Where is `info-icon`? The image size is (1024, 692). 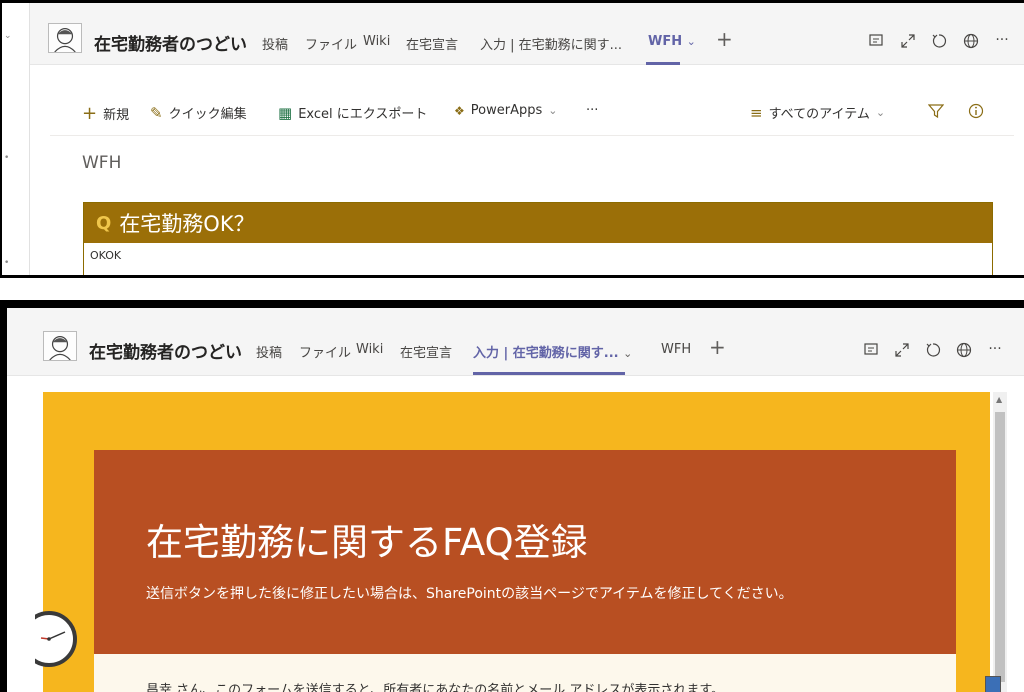
info-icon is located at coordinates (976, 111).